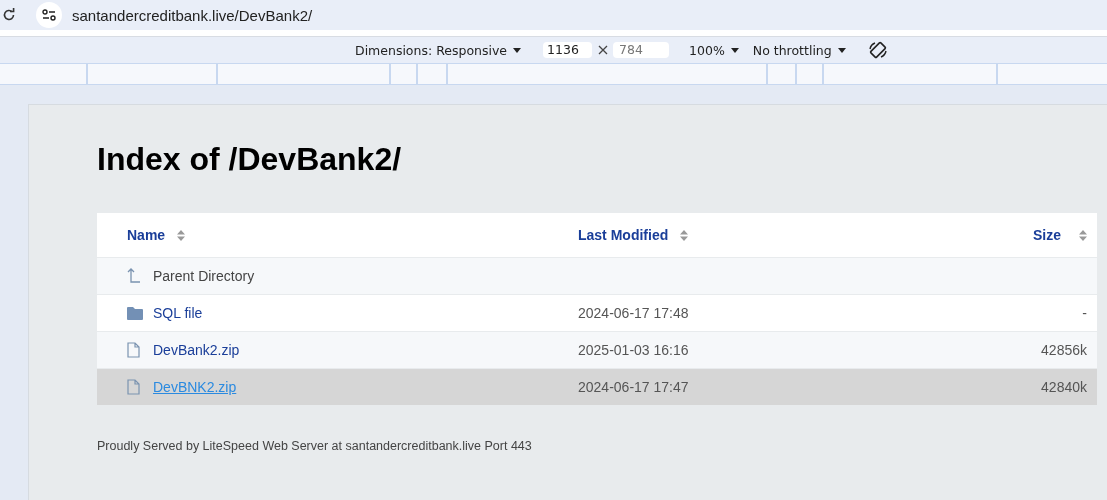 The image size is (1107, 500). I want to click on site-settings-icon, so click(49, 15).